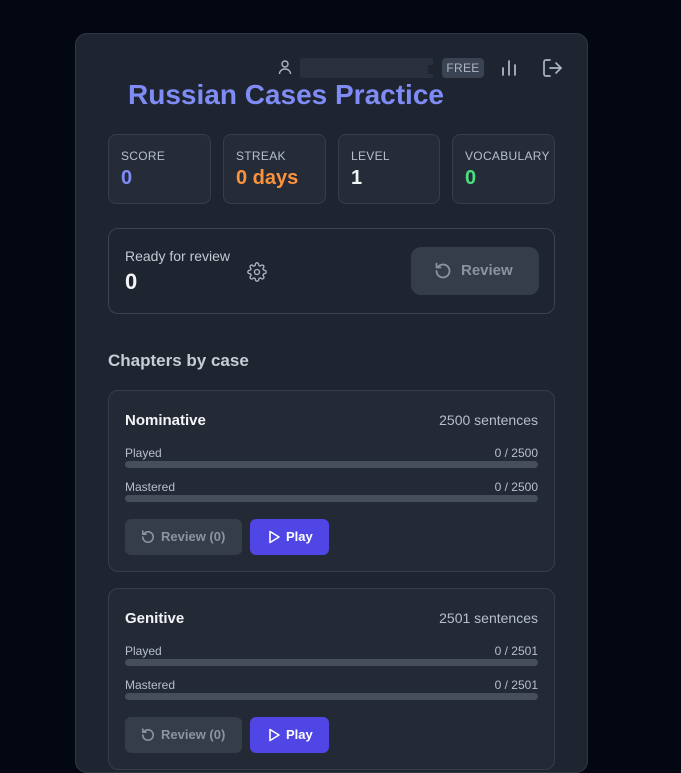  I want to click on streak-value: 0 days, so click(267, 178).